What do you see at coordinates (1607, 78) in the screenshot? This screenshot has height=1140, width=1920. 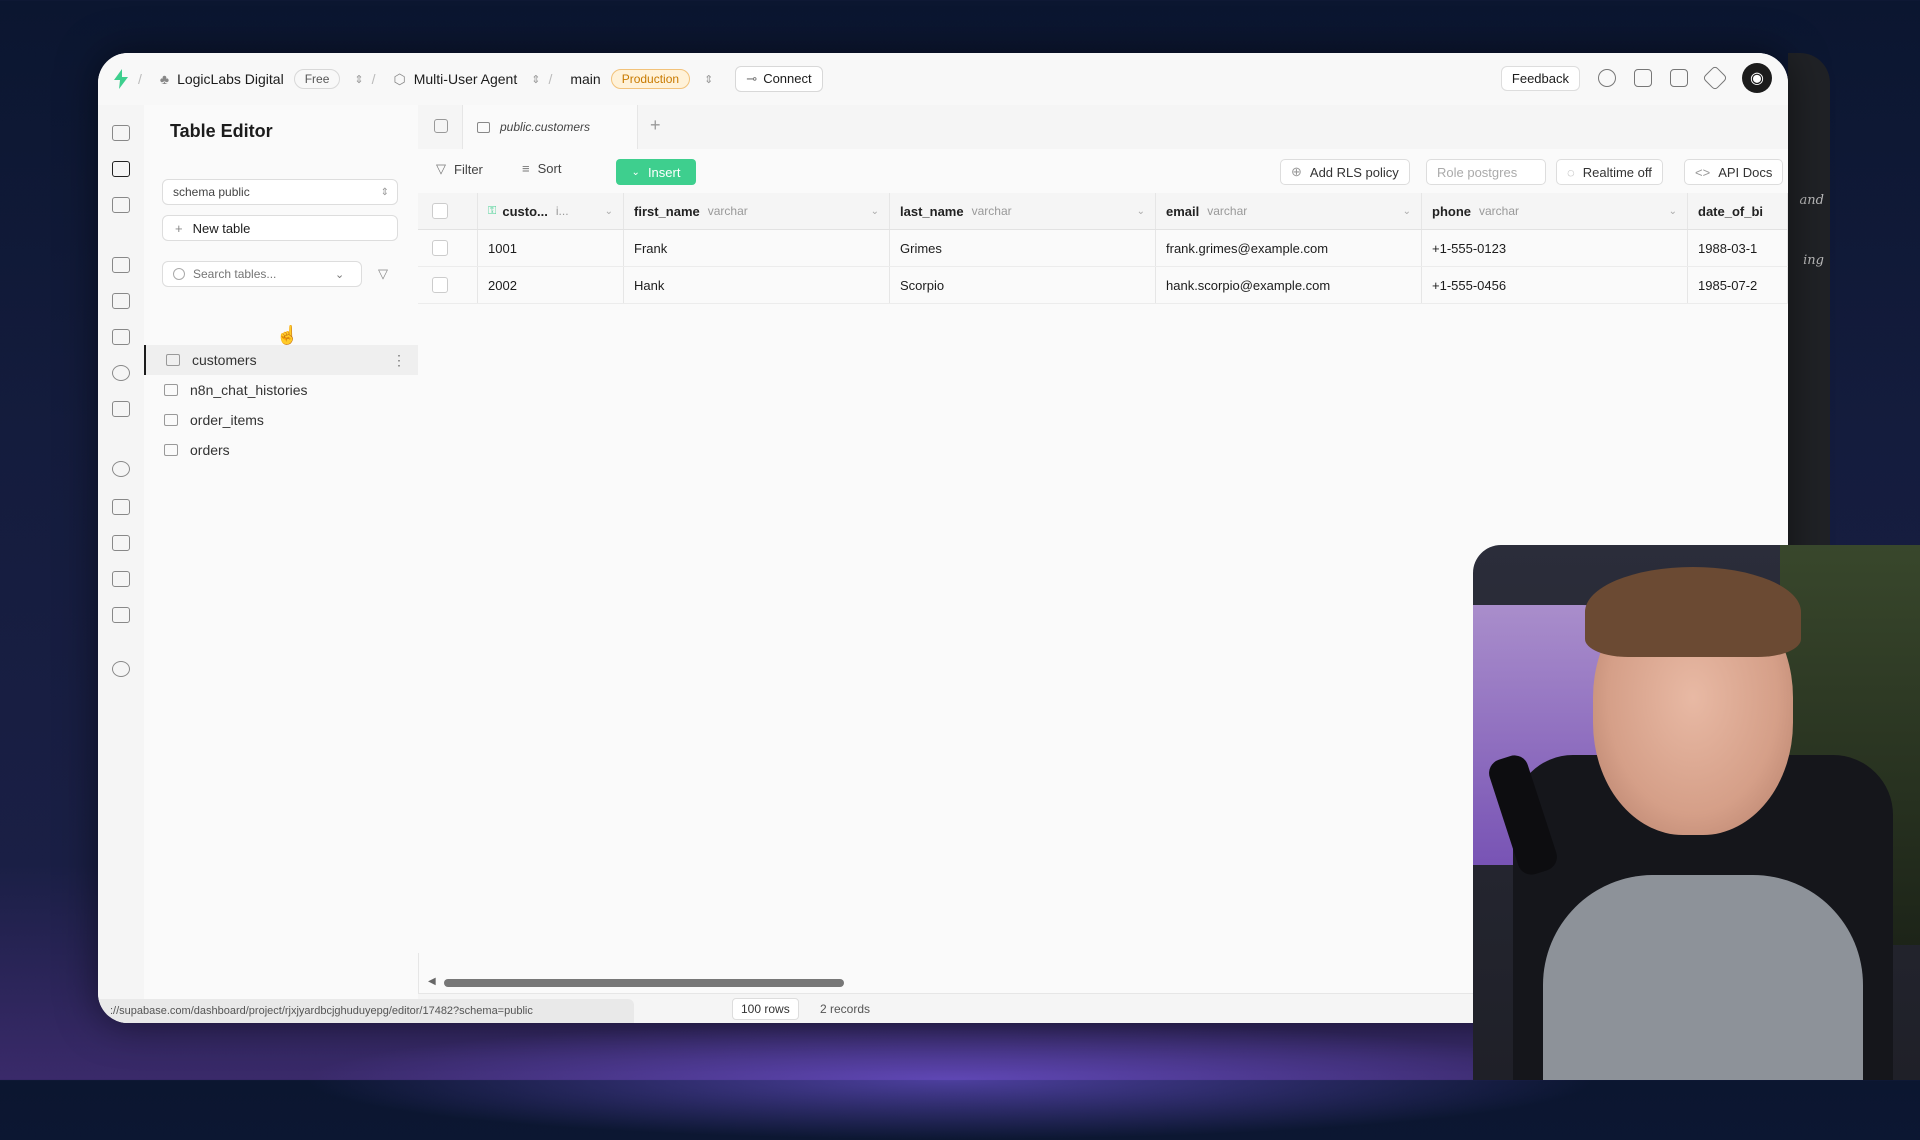 I see `help-icon` at bounding box center [1607, 78].